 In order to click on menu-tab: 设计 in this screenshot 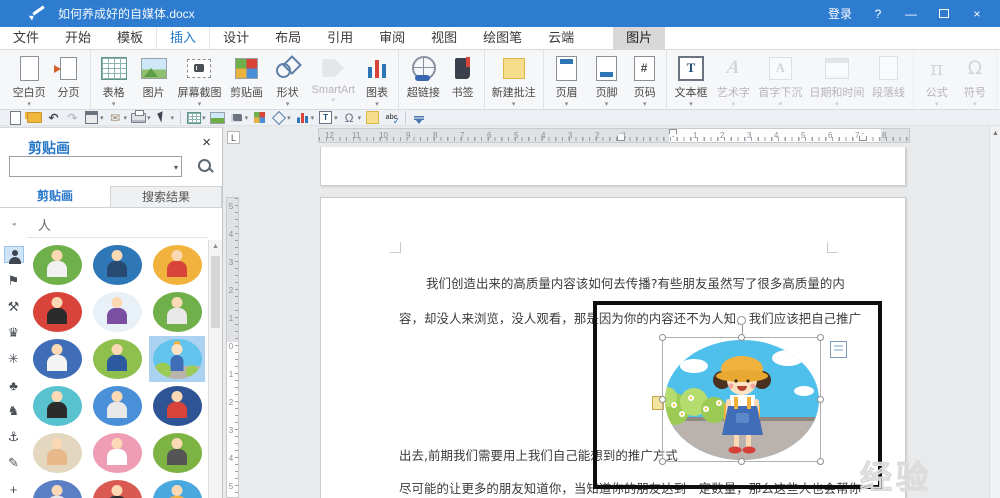, I will do `click(236, 38)`.